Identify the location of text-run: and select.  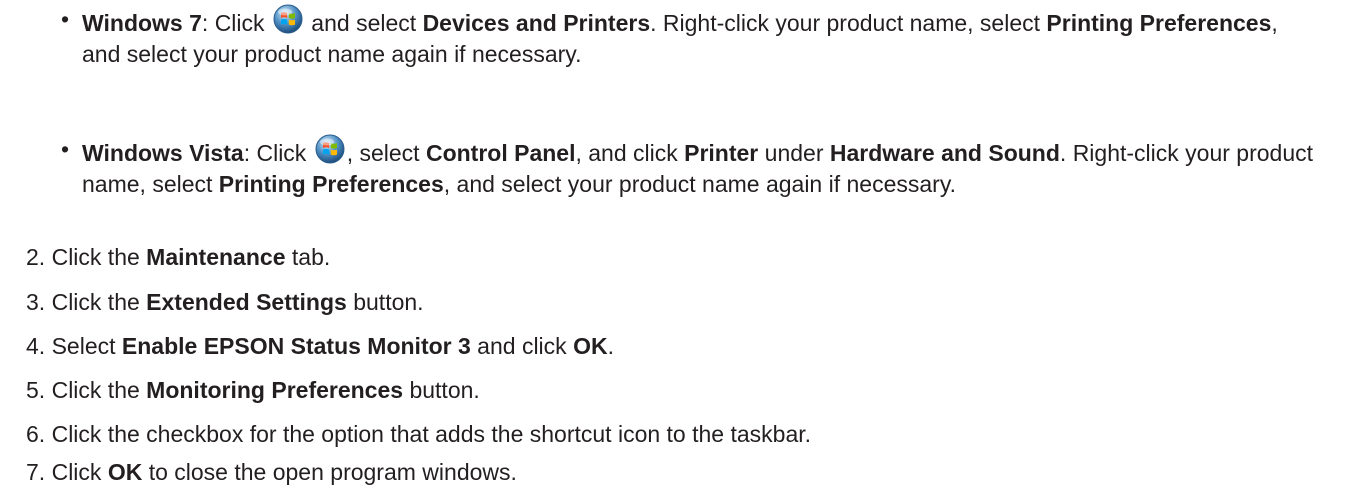
(363, 23).